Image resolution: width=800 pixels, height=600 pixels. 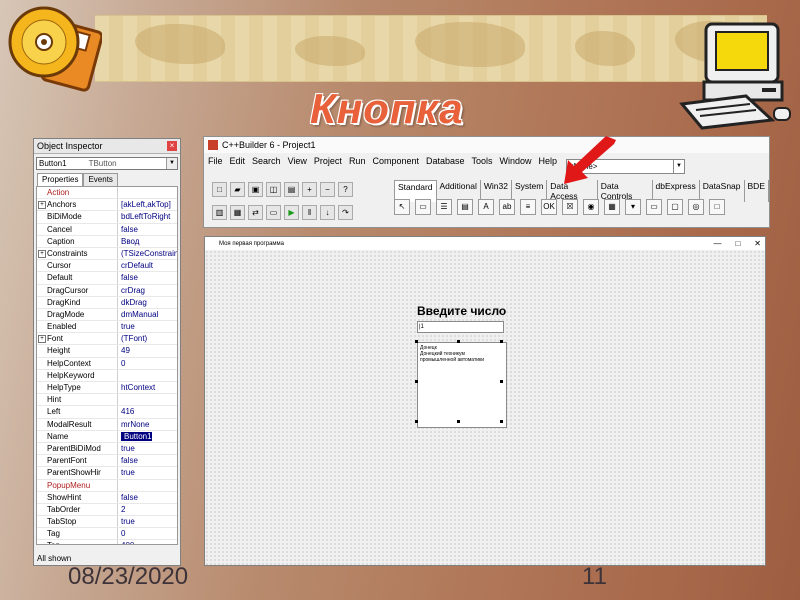 I want to click on property-row: Tag 0, so click(x=107, y=534).